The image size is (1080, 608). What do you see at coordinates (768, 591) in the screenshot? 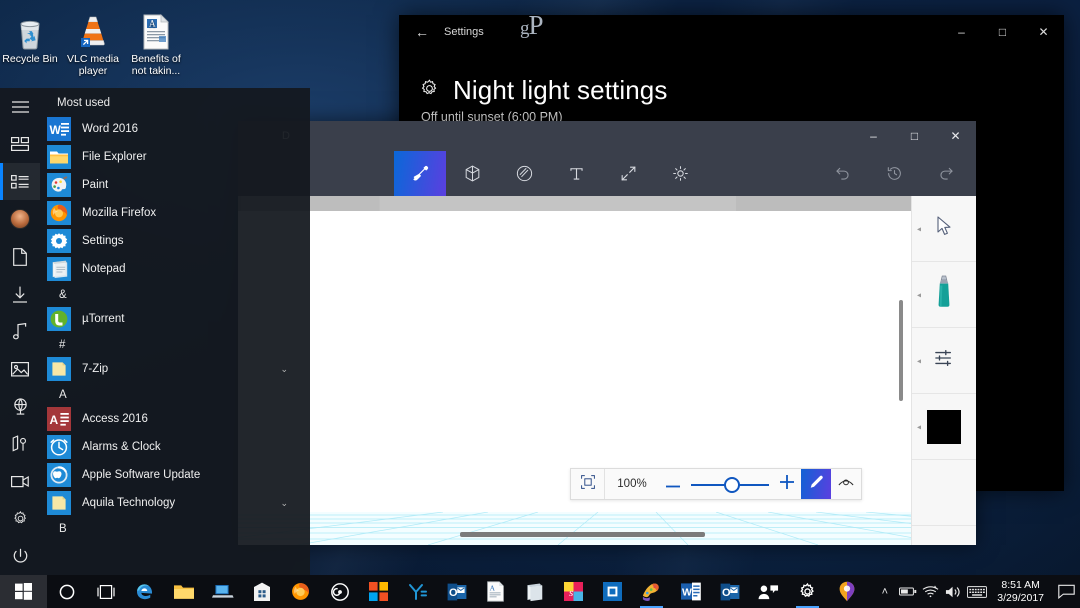
I see `taskbar-item-people` at bounding box center [768, 591].